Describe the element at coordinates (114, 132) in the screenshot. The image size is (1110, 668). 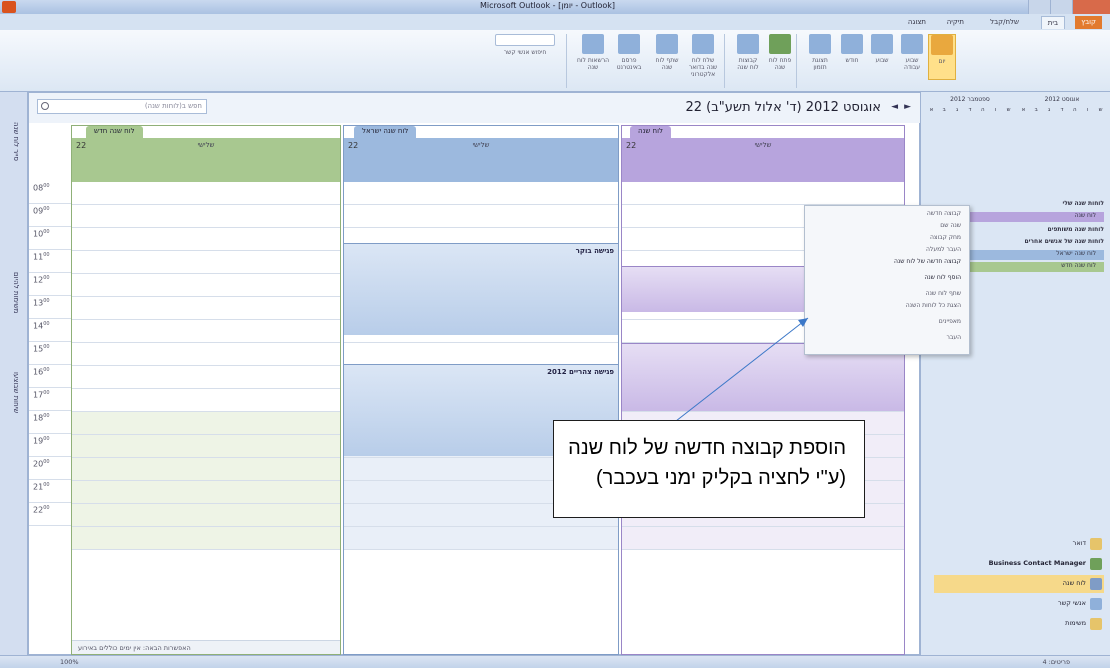
I see `calendar-tab: לוח שנה חדש` at that location.